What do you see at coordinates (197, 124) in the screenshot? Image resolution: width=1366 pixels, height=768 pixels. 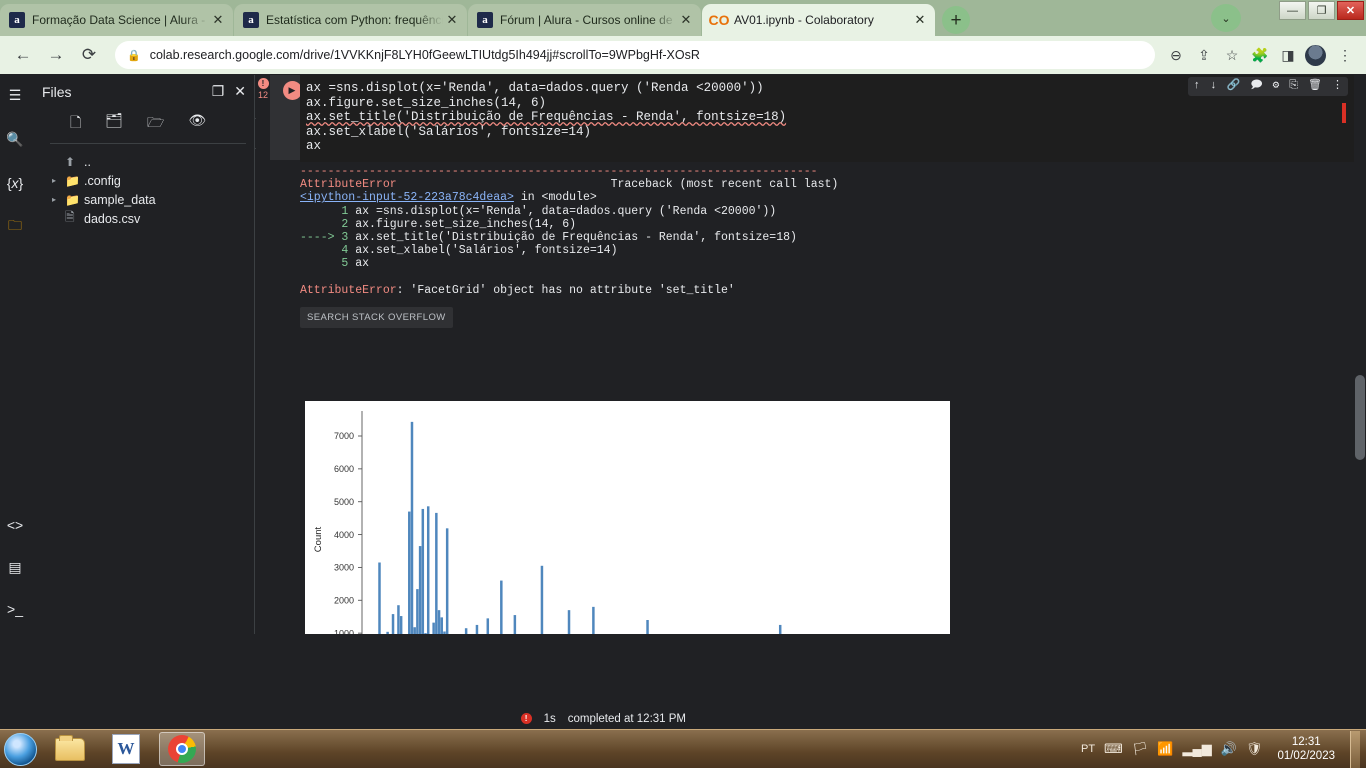 I see `eye-icon: 👁` at bounding box center [197, 124].